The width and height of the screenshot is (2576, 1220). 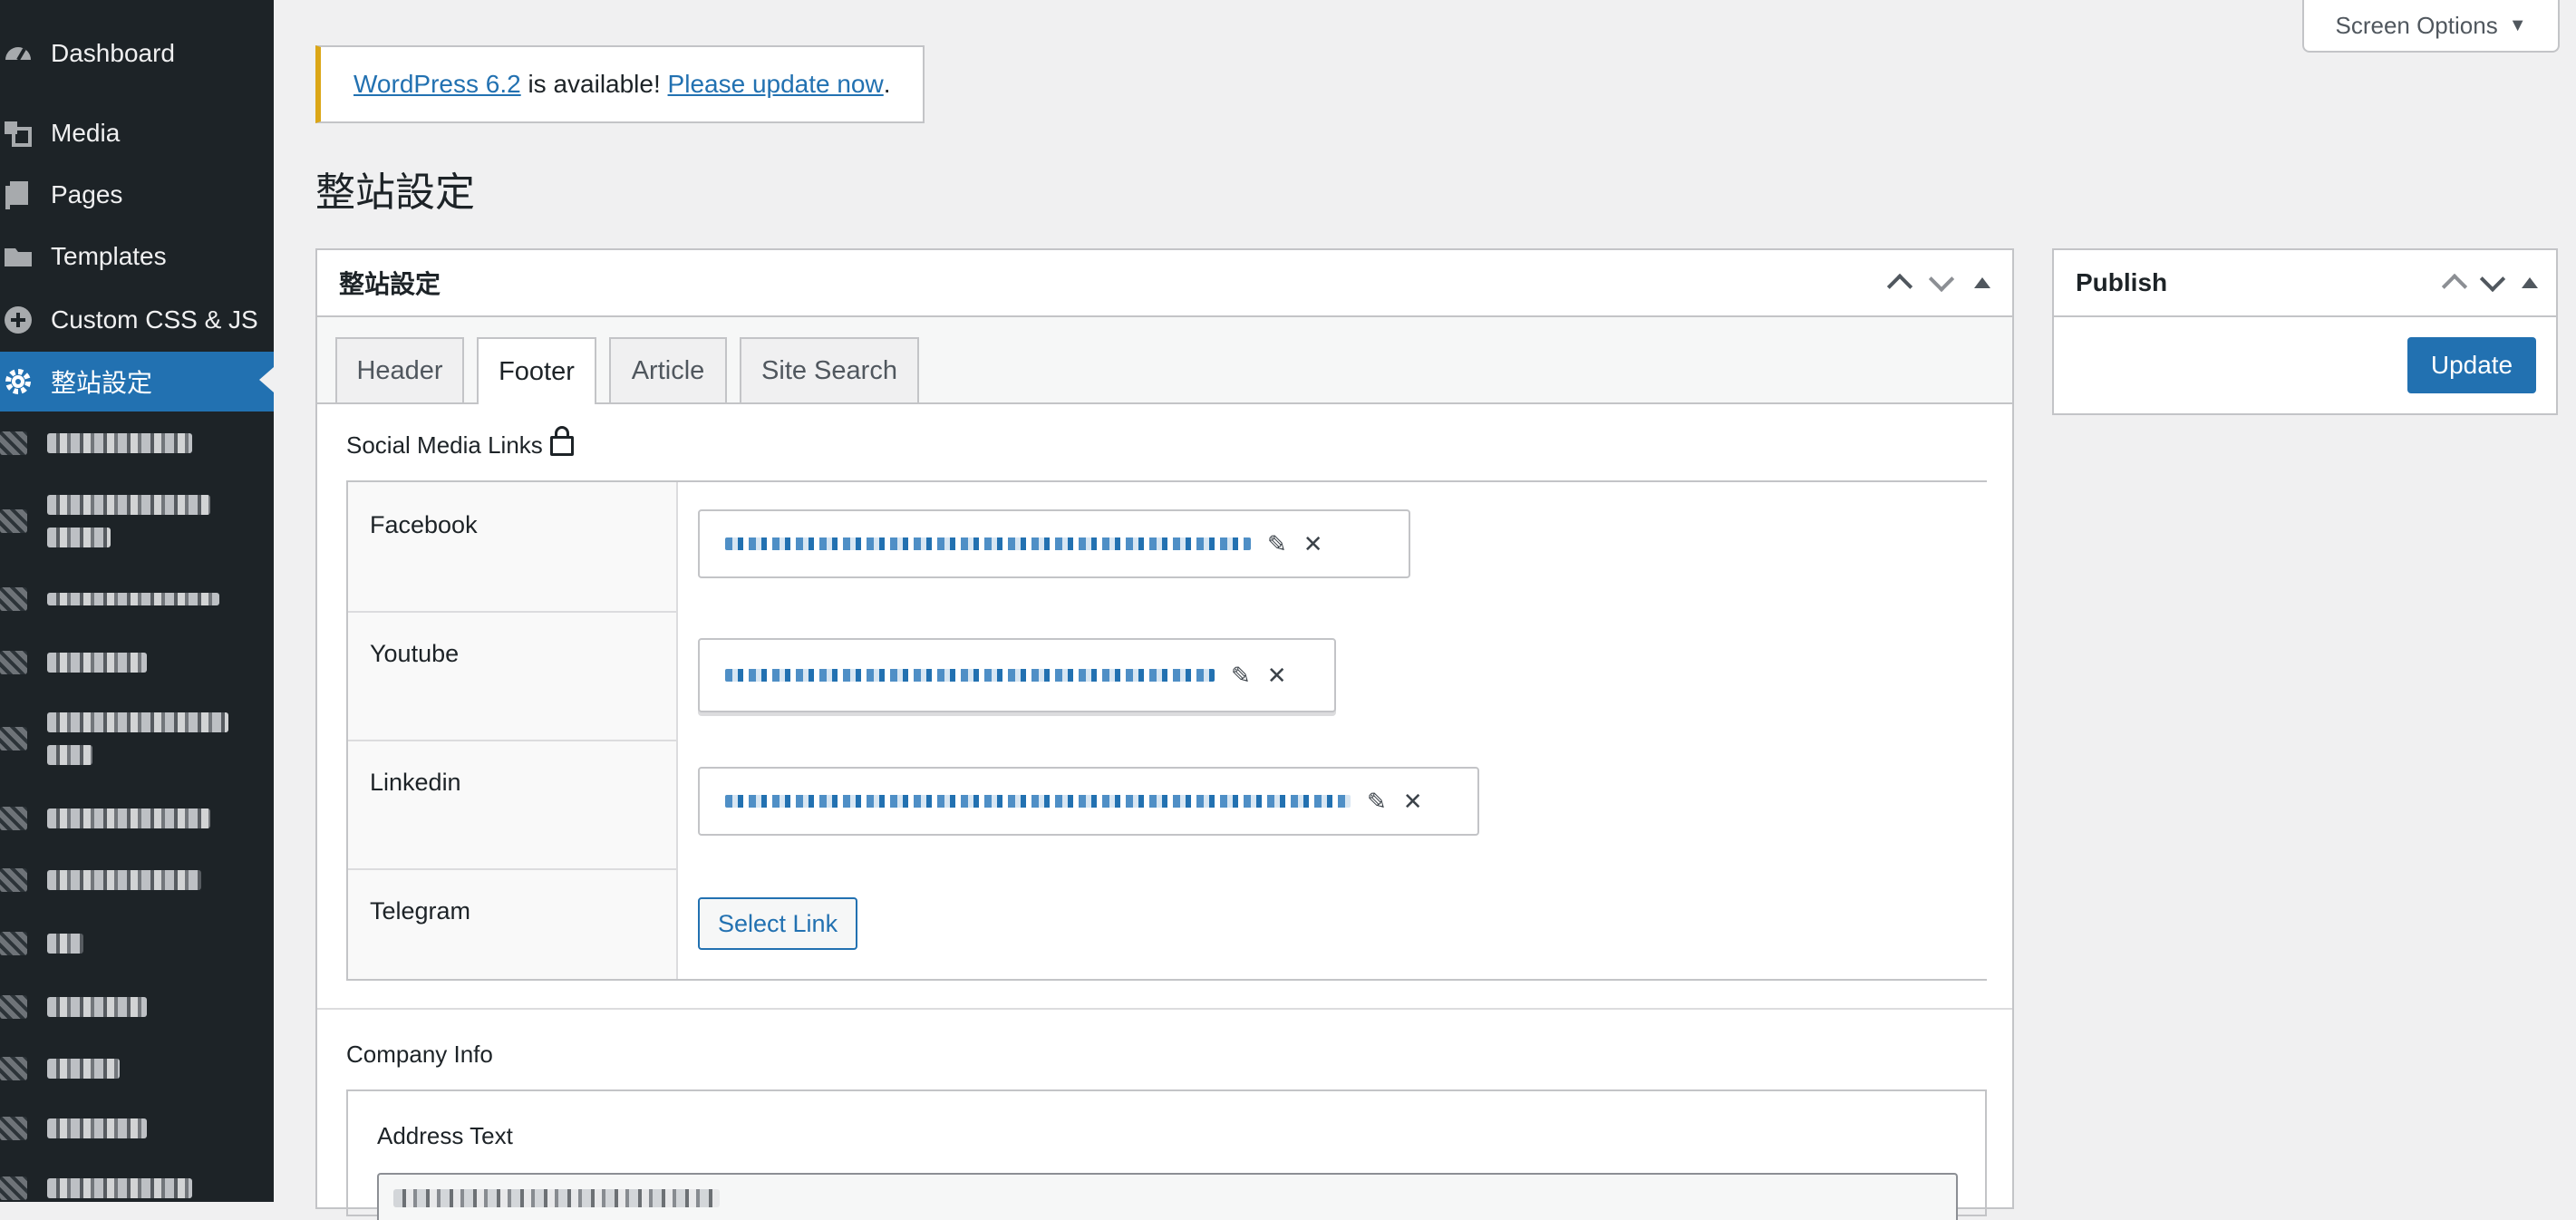 What do you see at coordinates (154, 320) in the screenshot?
I see `sidebar-item-label: Custom CSS & JS` at bounding box center [154, 320].